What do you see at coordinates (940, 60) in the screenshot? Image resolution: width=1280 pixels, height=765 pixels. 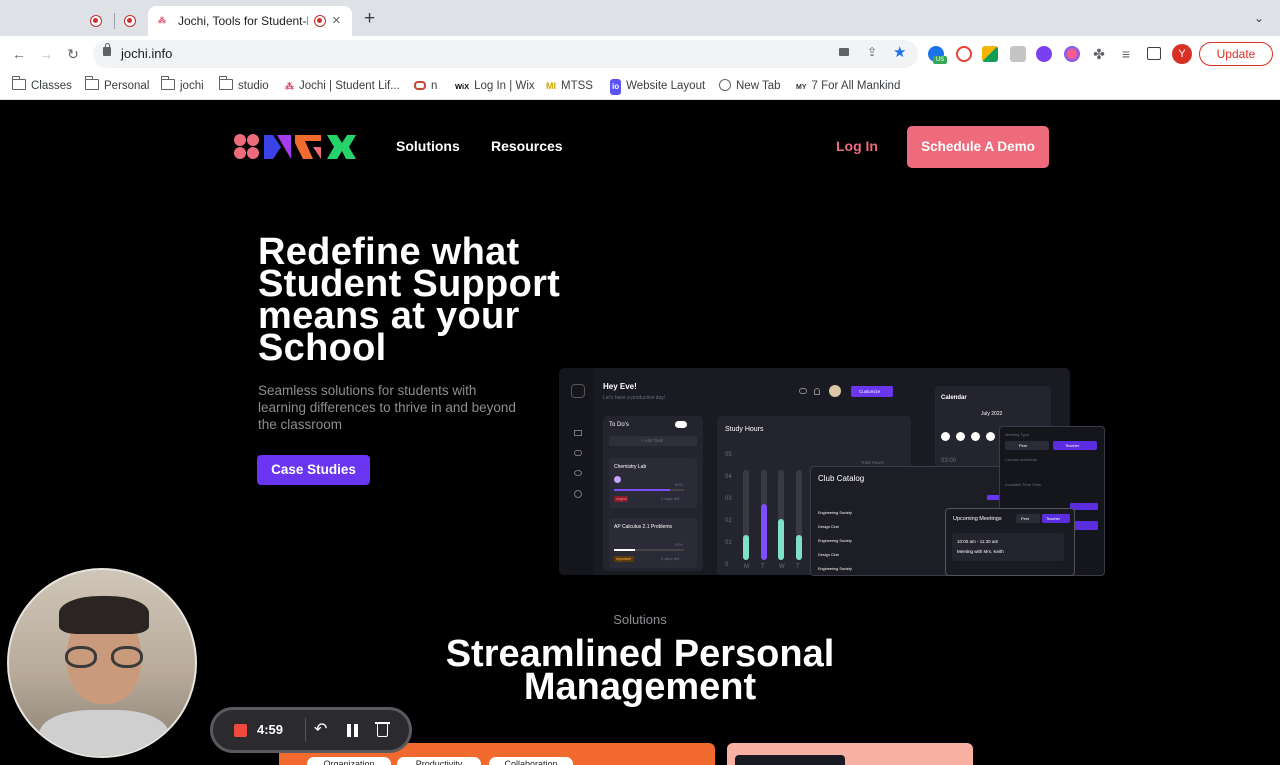 I see `us-badge: US` at bounding box center [940, 60].